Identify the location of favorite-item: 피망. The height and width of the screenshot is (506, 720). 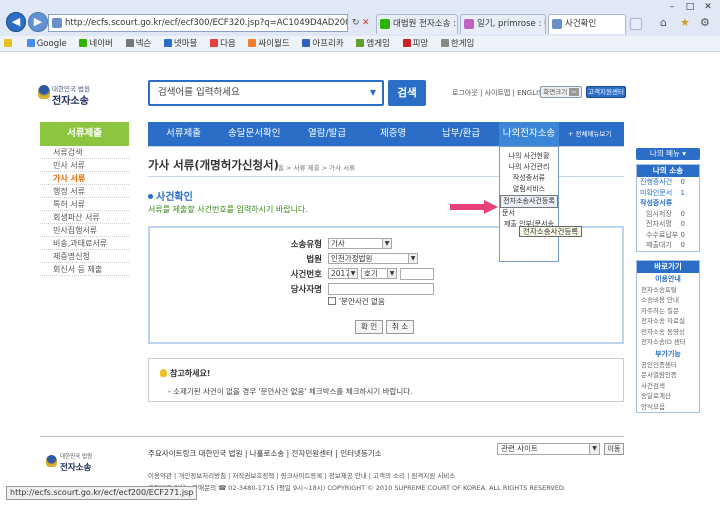
(415, 44).